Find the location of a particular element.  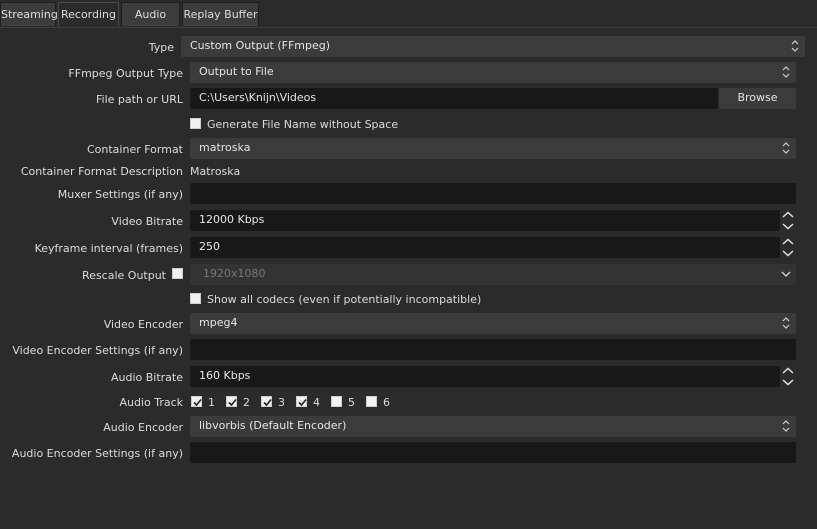

video-encoder-label: Video Encoder is located at coordinates (143, 324).